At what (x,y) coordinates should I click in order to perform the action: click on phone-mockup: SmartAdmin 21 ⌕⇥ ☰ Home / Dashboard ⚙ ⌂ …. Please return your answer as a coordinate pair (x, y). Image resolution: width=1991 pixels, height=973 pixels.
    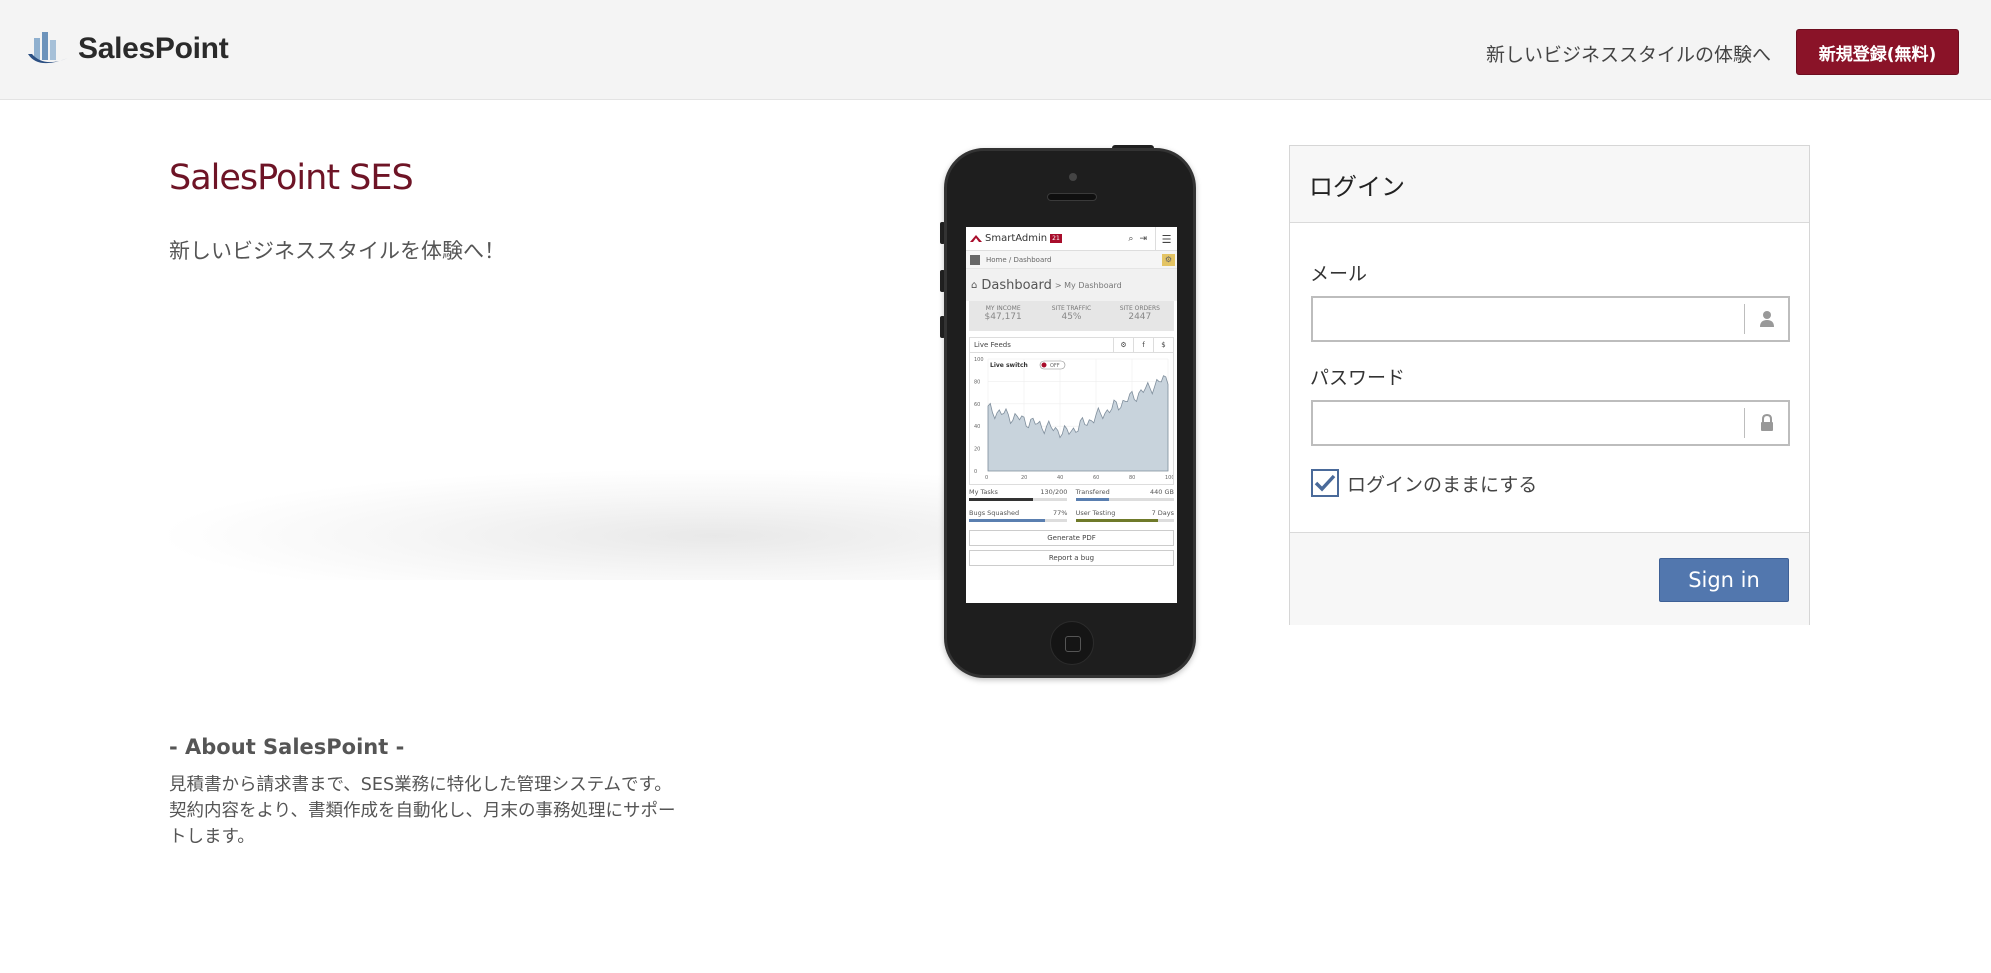
    Looking at the image, I should click on (1070, 413).